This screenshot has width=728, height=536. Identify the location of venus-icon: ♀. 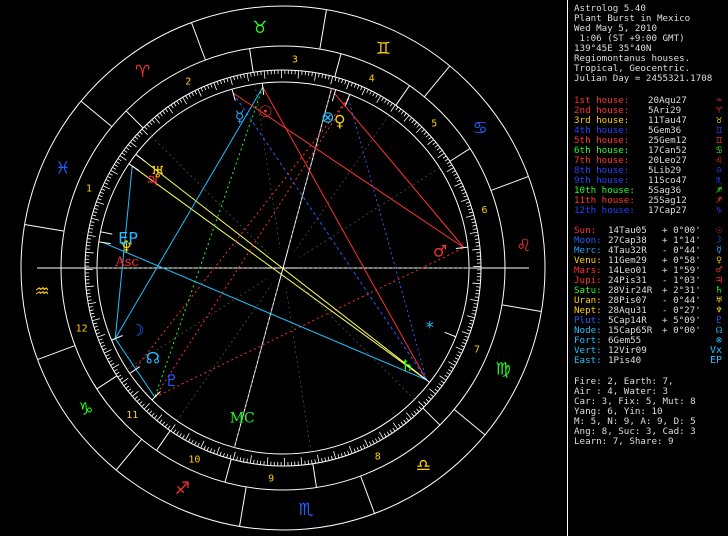
(340, 121).